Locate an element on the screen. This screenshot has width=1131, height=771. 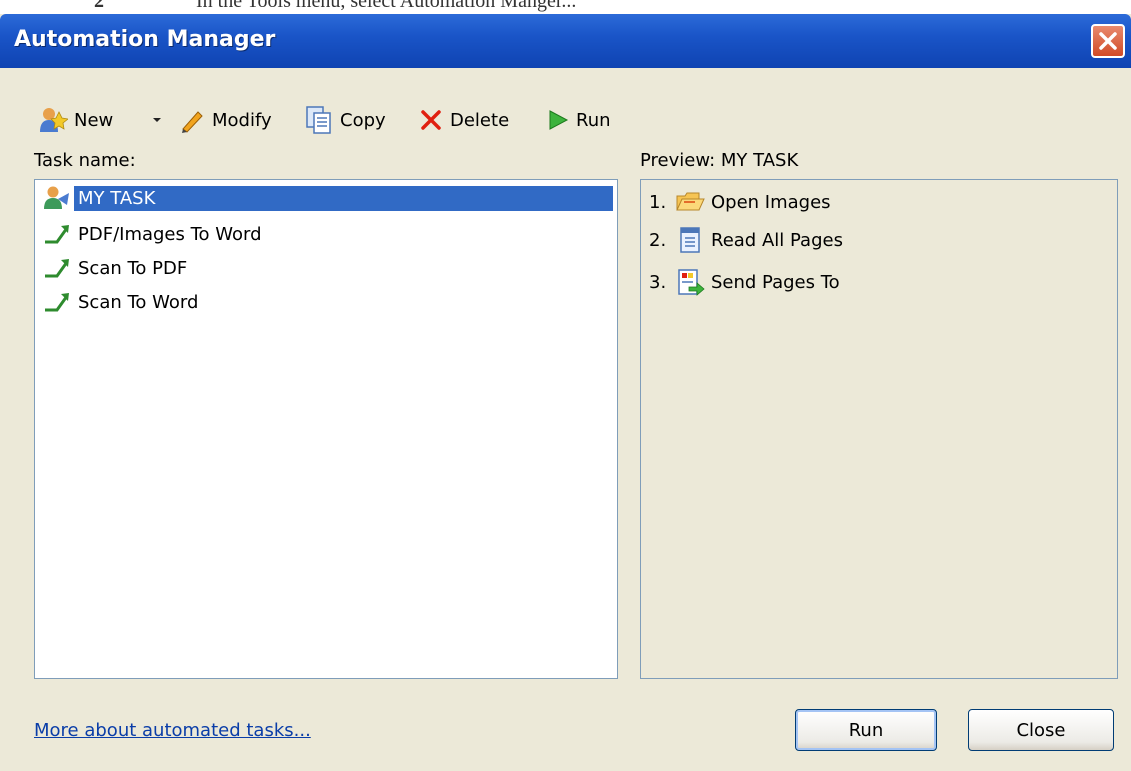
task-item-my-task: MY TASK is located at coordinates (328, 198).